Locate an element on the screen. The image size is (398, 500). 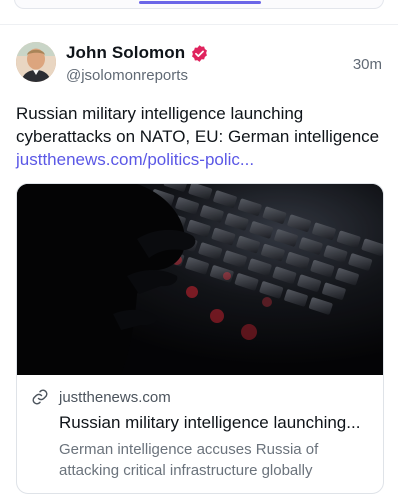
link-preview-domain: justthenews.com is located at coordinates (115, 397).